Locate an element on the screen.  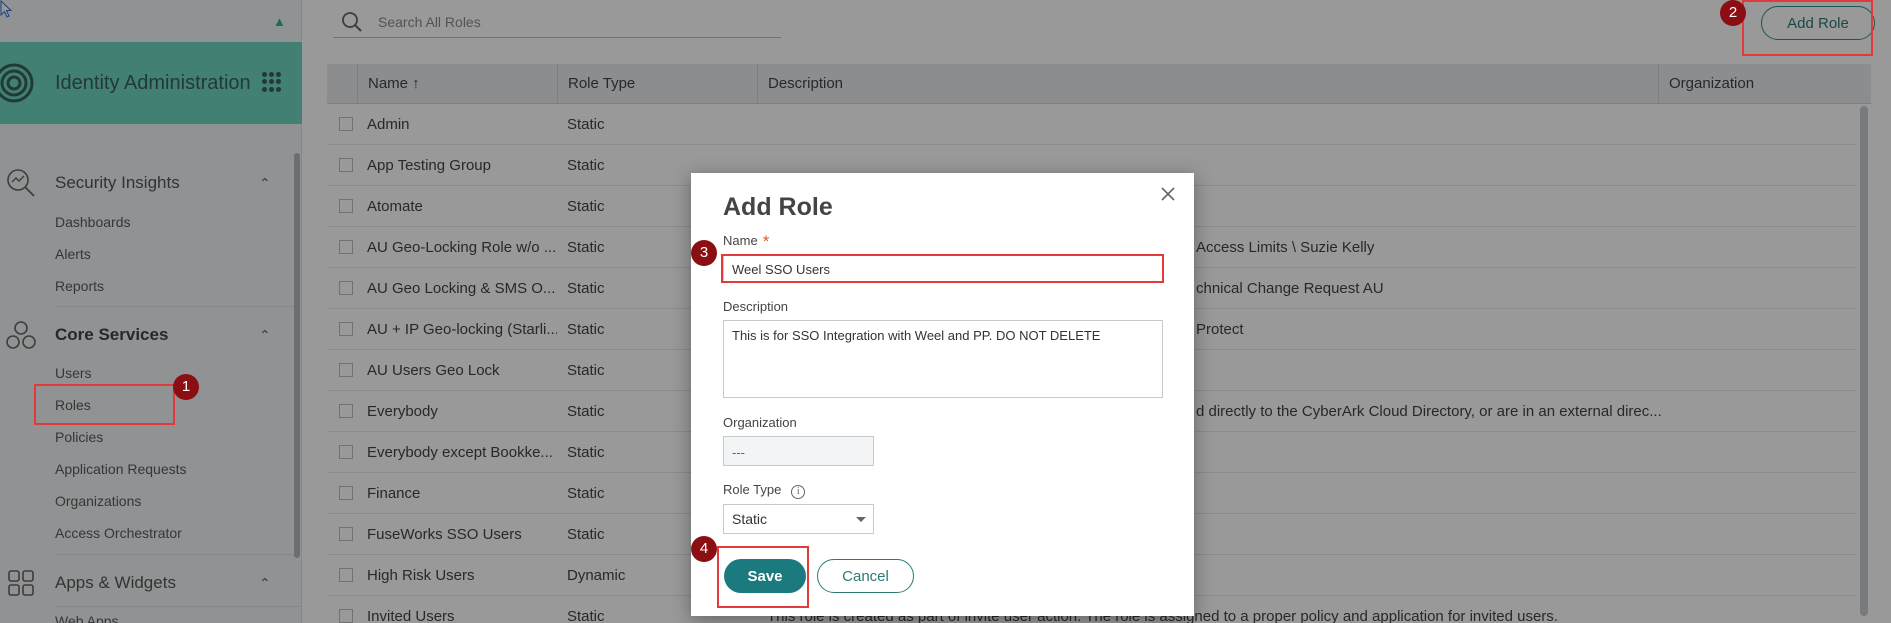
highlight-box-save is located at coordinates (763, 577).